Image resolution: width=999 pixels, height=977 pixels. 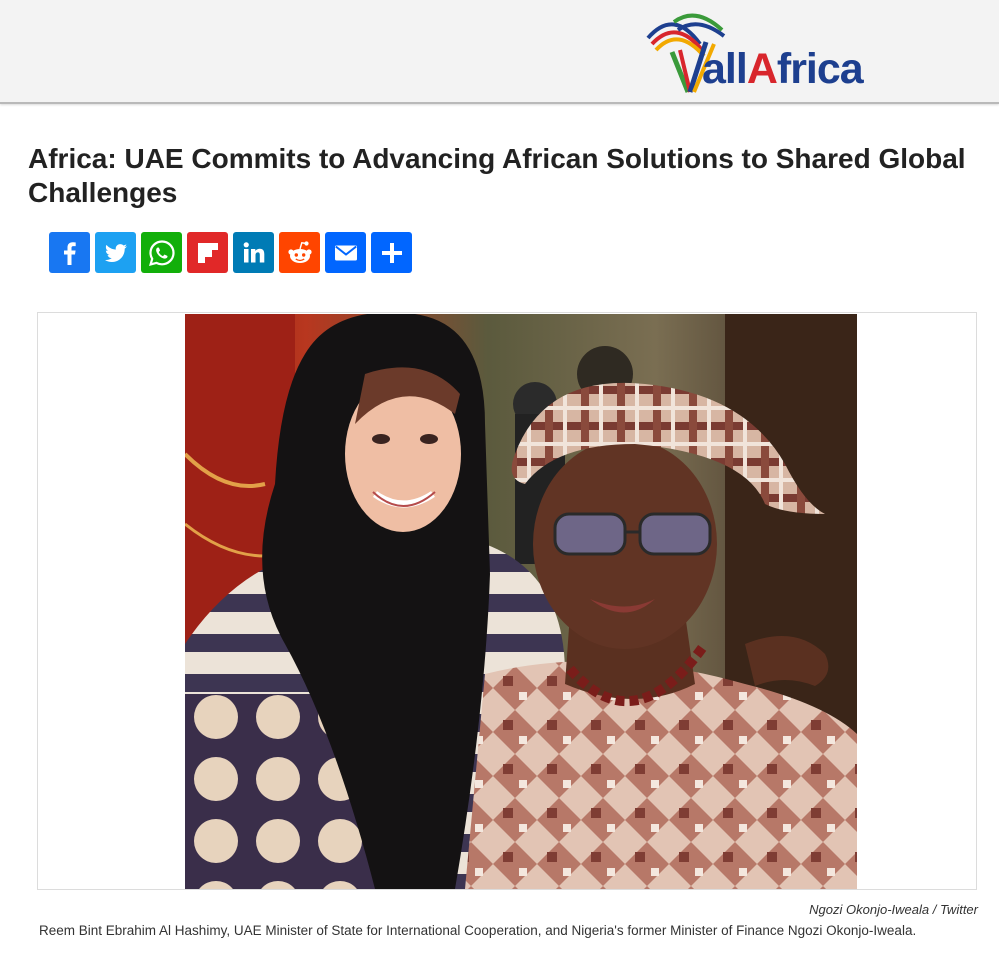 I want to click on twitter-icon, so click(x=115, y=252).